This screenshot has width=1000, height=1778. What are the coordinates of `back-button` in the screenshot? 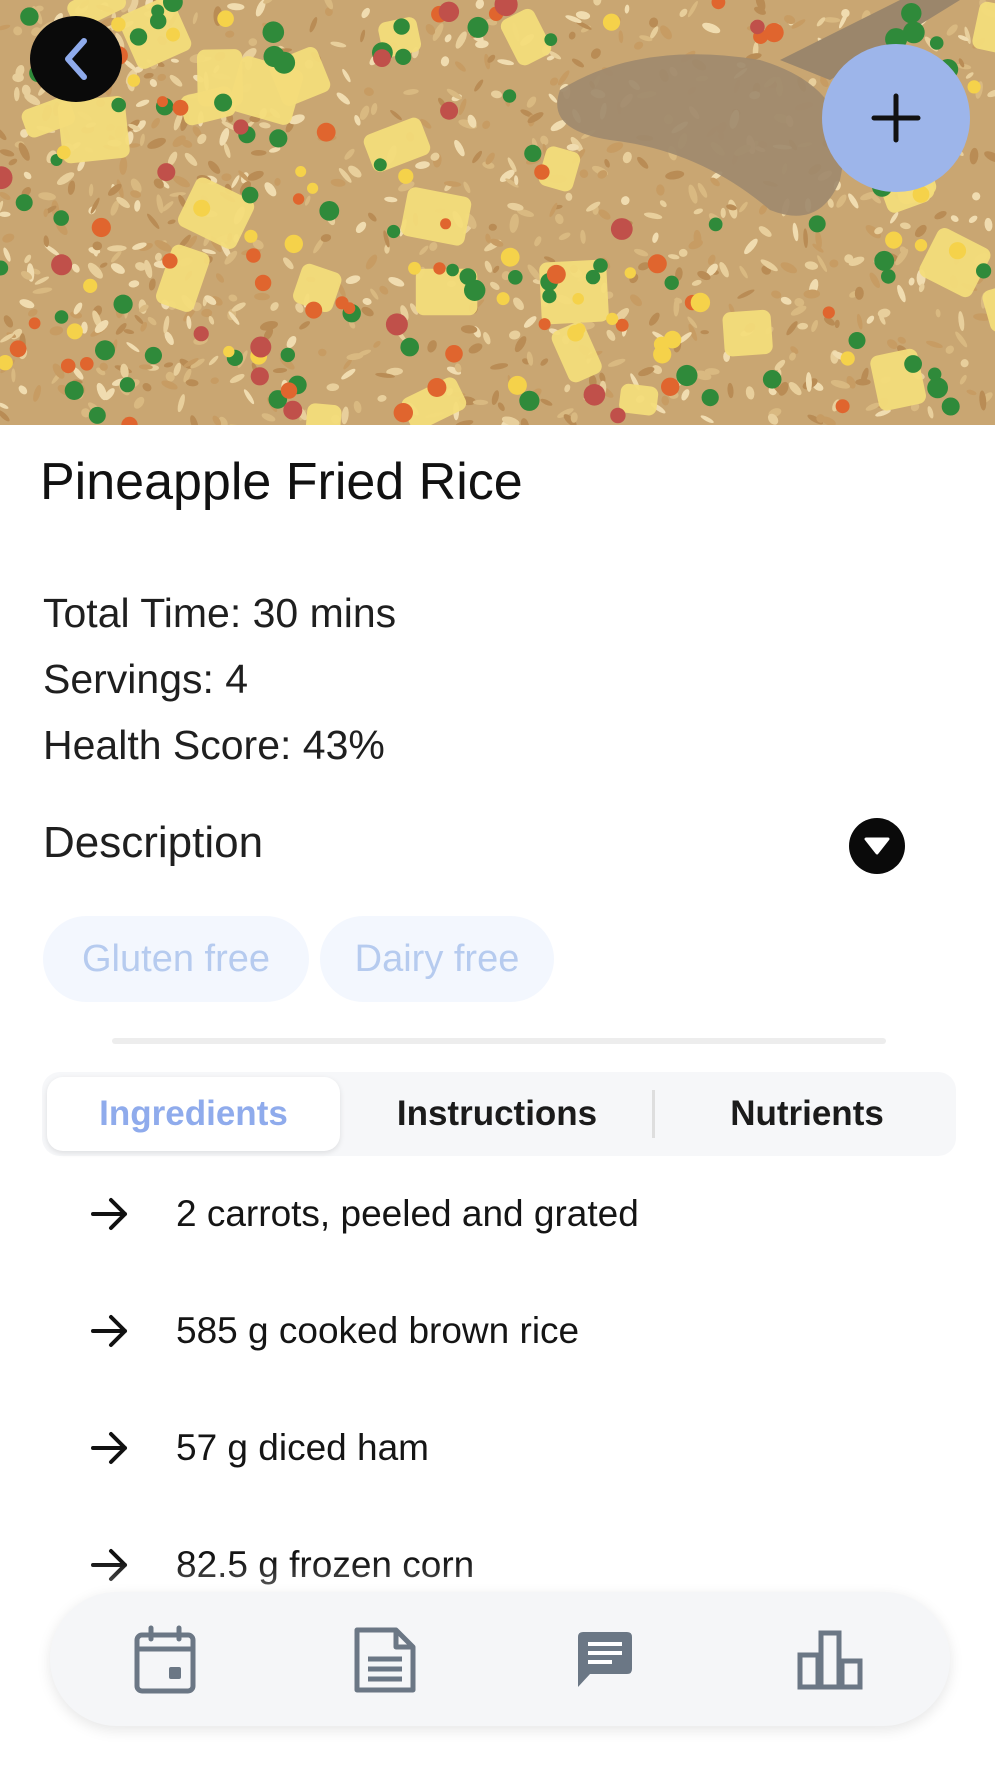 It's located at (76, 59).